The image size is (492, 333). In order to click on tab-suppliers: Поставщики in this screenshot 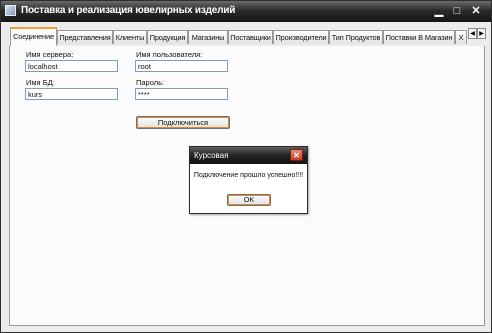, I will do `click(250, 37)`.